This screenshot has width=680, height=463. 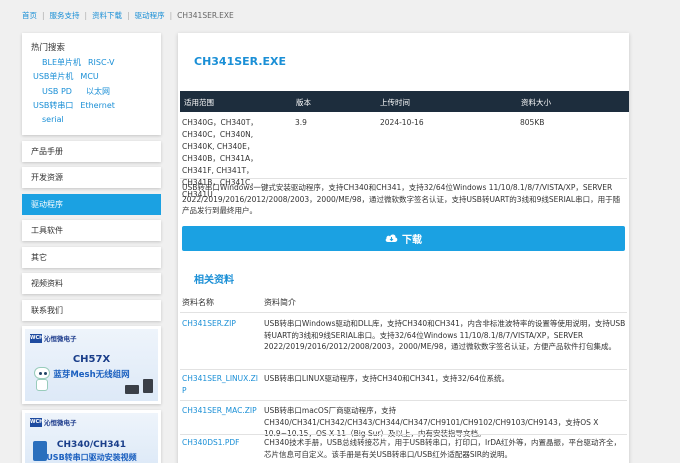 What do you see at coordinates (61, 62) in the screenshot?
I see `hot-link-ble: BLE单片机` at bounding box center [61, 62].